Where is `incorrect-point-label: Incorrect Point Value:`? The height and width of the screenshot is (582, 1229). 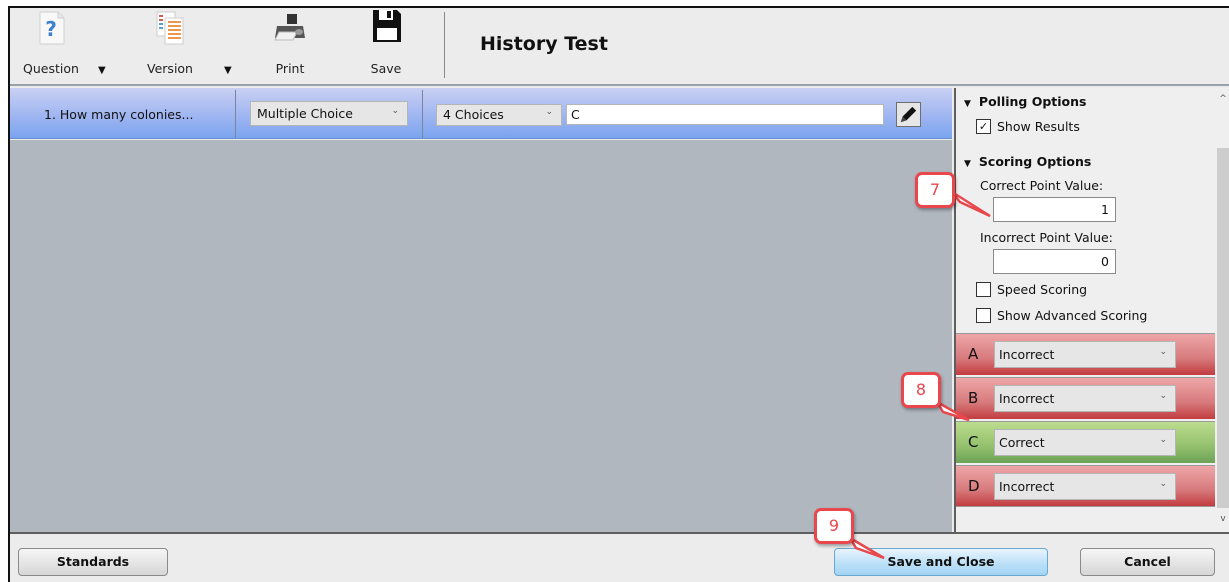 incorrect-point-label: Incorrect Point Value: is located at coordinates (1046, 237).